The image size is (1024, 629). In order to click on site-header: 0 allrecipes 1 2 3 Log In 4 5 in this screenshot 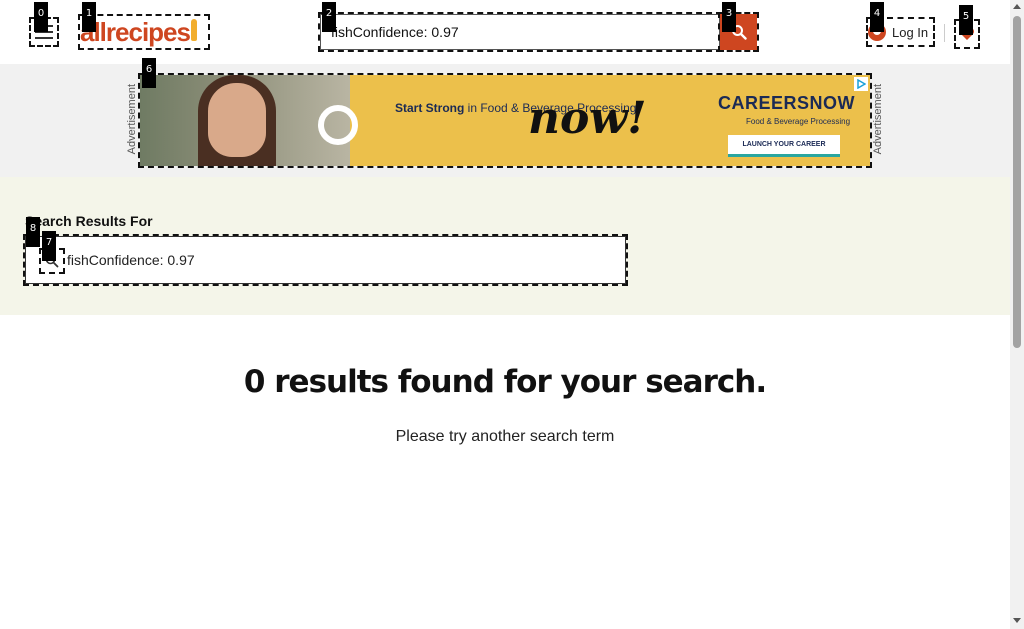, I will do `click(505, 32)`.